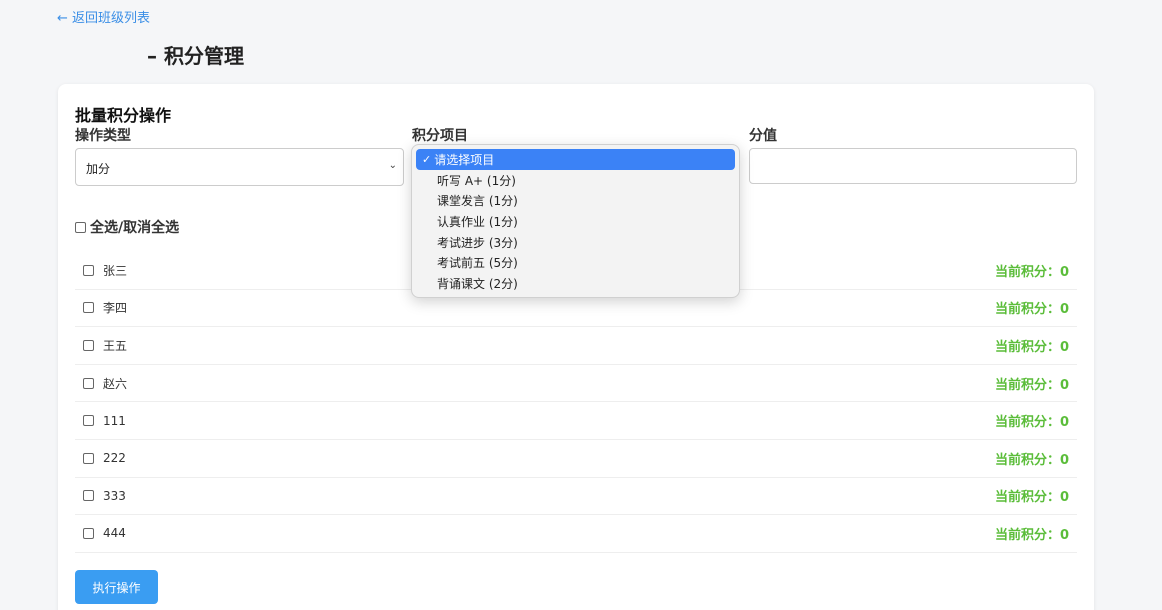  I want to click on student-info: 444, so click(104, 533).